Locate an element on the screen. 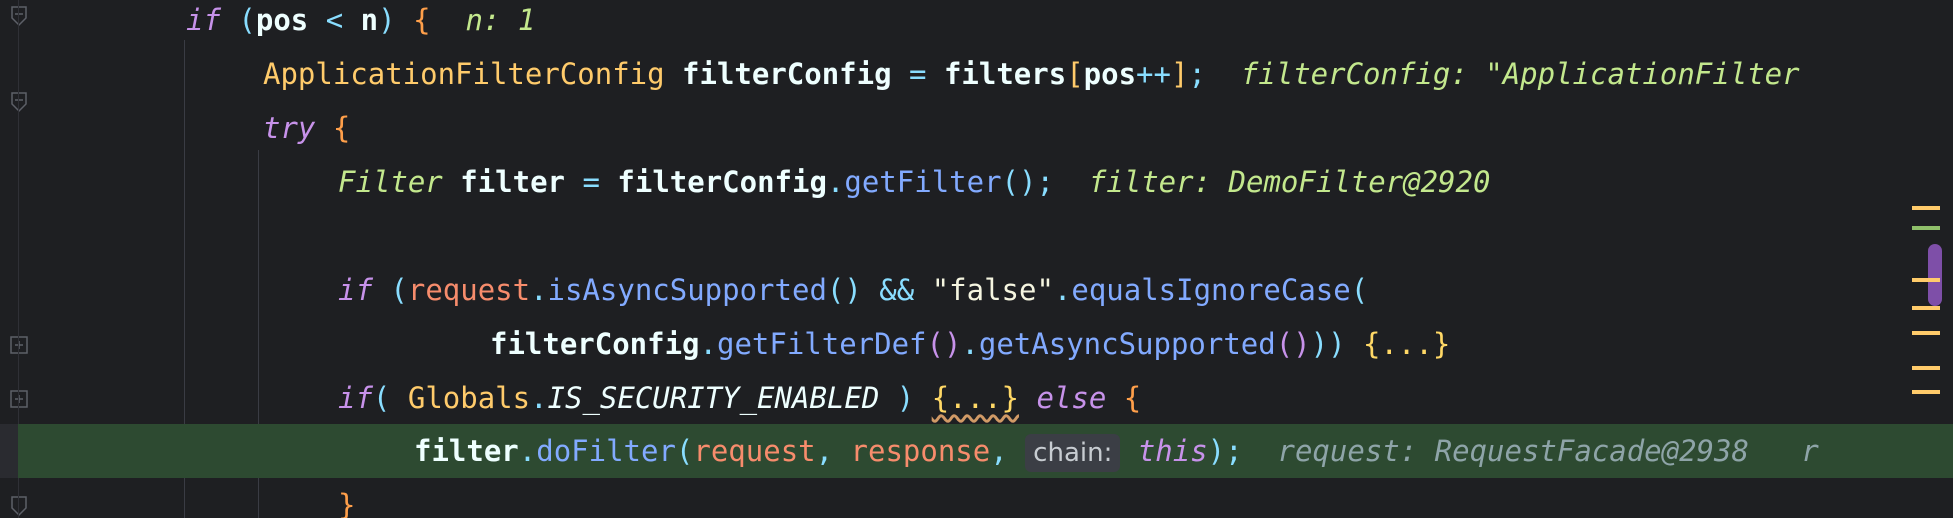  inline-value-hint: filter: DemoFilter@2920 is located at coordinates (1289, 182).